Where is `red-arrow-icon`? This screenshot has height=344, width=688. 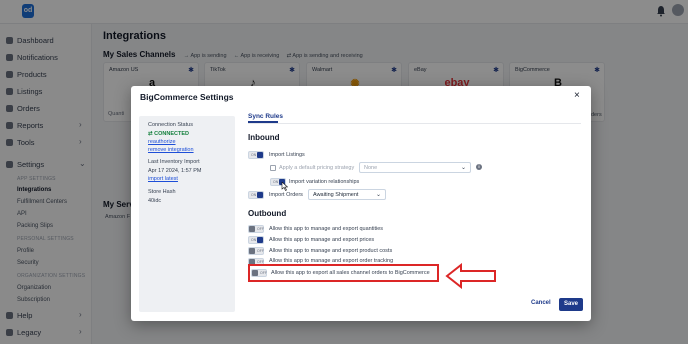
red-arrow-icon is located at coordinates (470, 276).